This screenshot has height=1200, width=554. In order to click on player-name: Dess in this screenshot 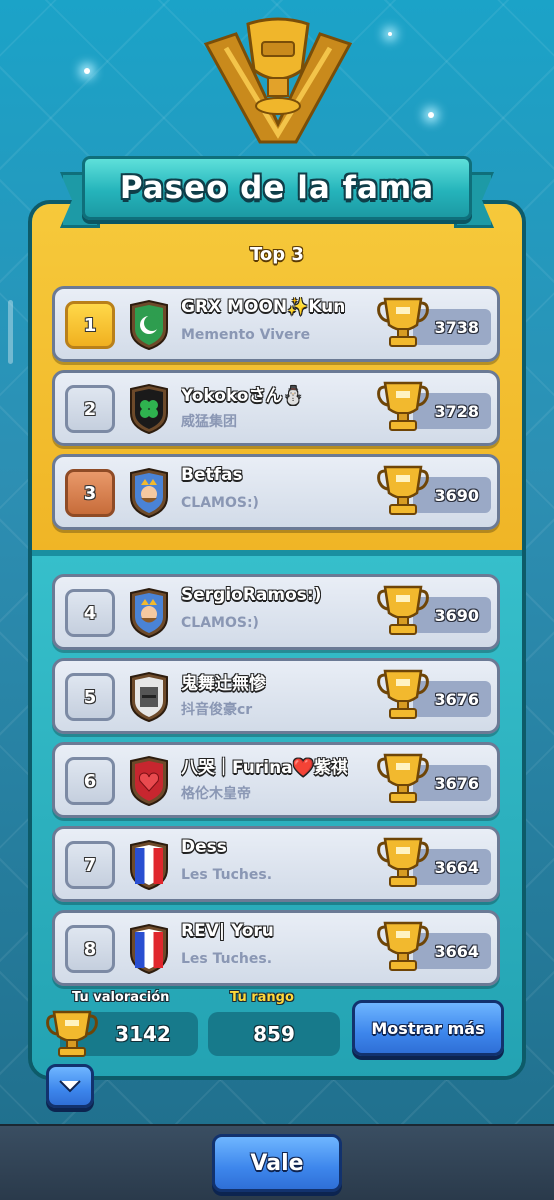, I will do `click(204, 847)`.